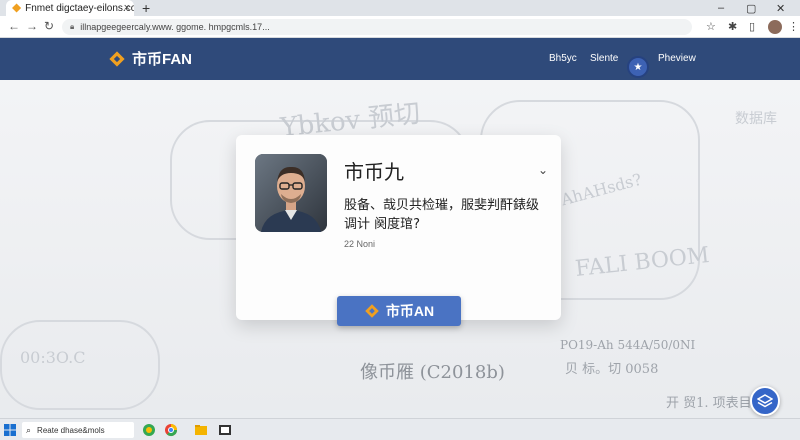 The width and height of the screenshot is (800, 440). What do you see at coordinates (711, 26) in the screenshot?
I see `bookmark-star-icon: ☆` at bounding box center [711, 26].